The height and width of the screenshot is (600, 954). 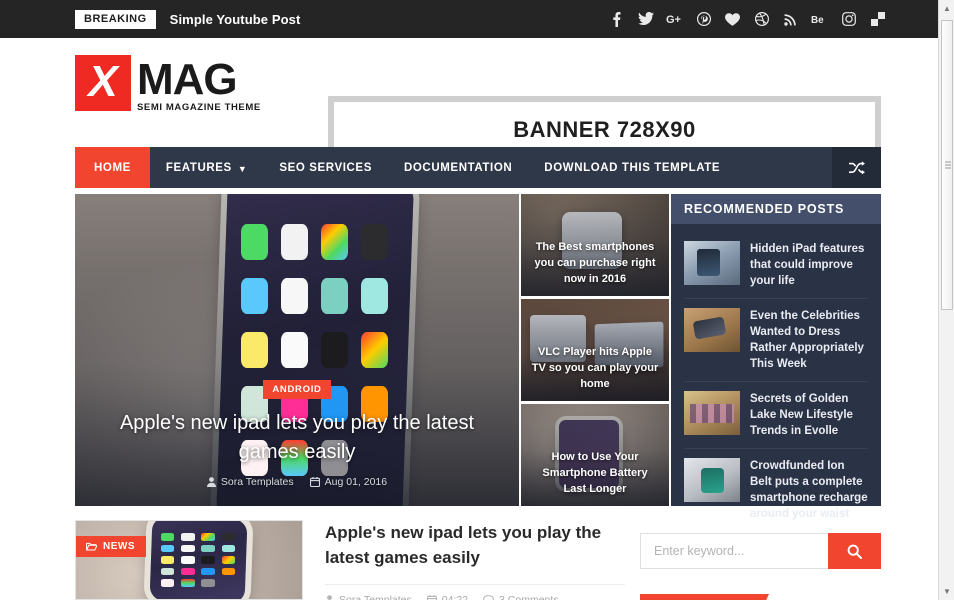 What do you see at coordinates (848, 19) in the screenshot?
I see `instagram-icon` at bounding box center [848, 19].